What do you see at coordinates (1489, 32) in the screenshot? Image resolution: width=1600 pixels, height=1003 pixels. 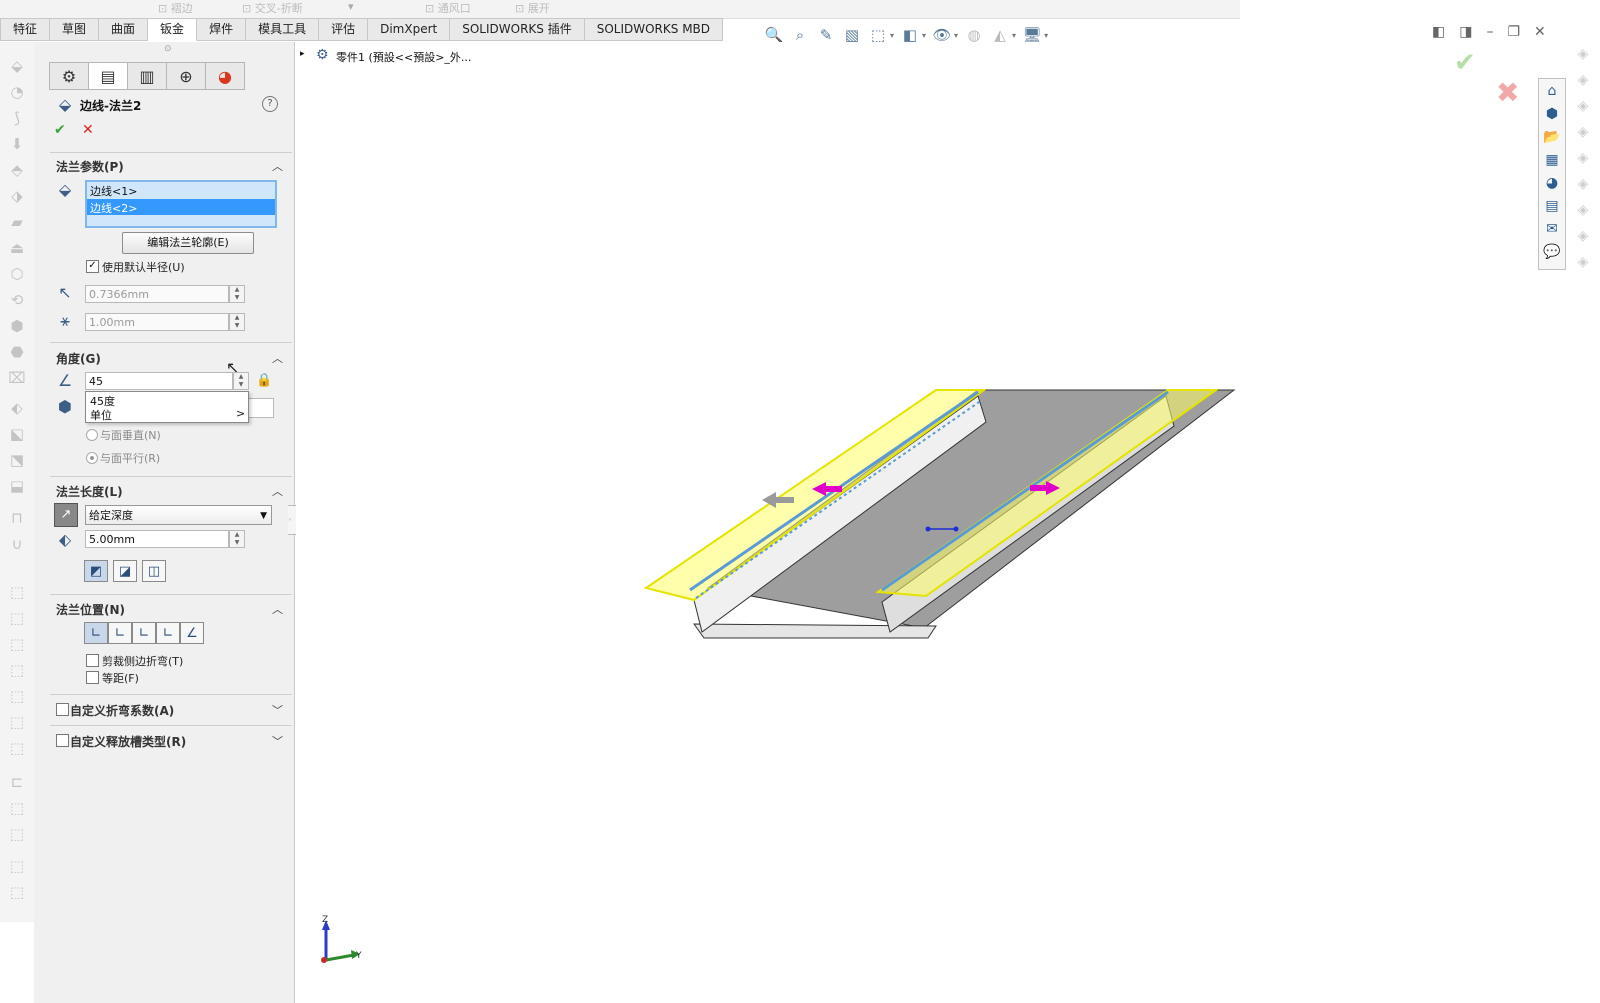 I see `minimize-icon: –` at bounding box center [1489, 32].